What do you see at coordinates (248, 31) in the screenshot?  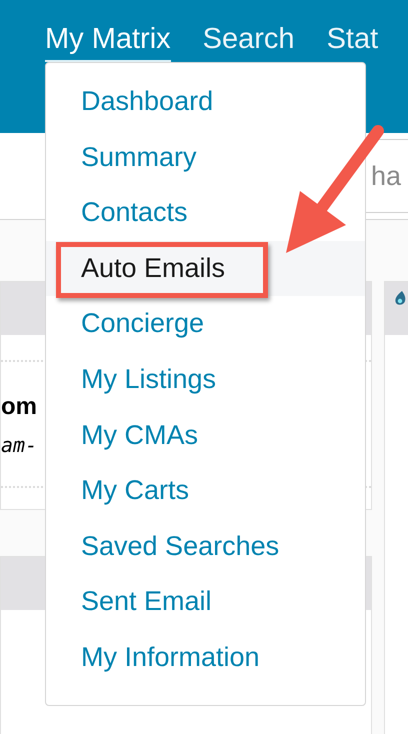 I see `nav-link: Search` at bounding box center [248, 31].